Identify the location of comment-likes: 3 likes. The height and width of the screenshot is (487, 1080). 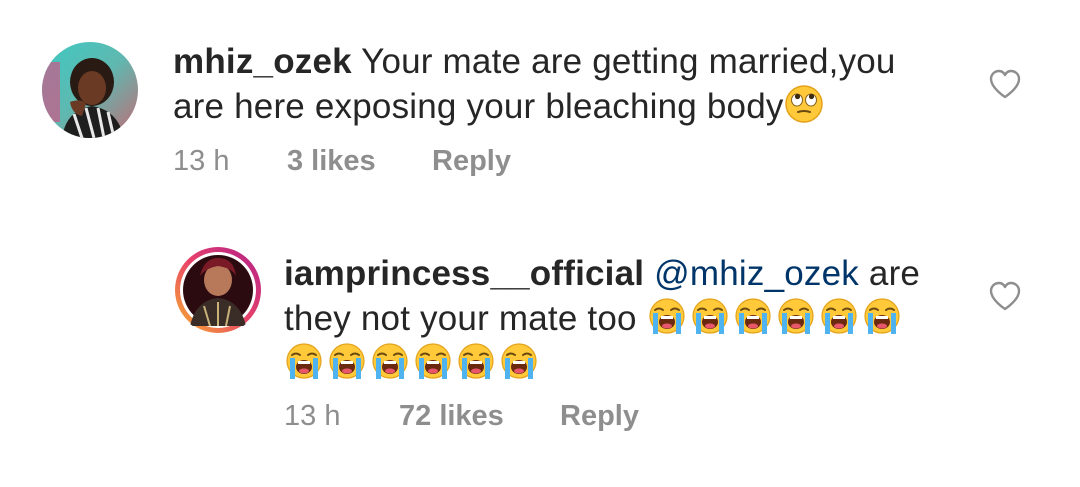
(331, 161).